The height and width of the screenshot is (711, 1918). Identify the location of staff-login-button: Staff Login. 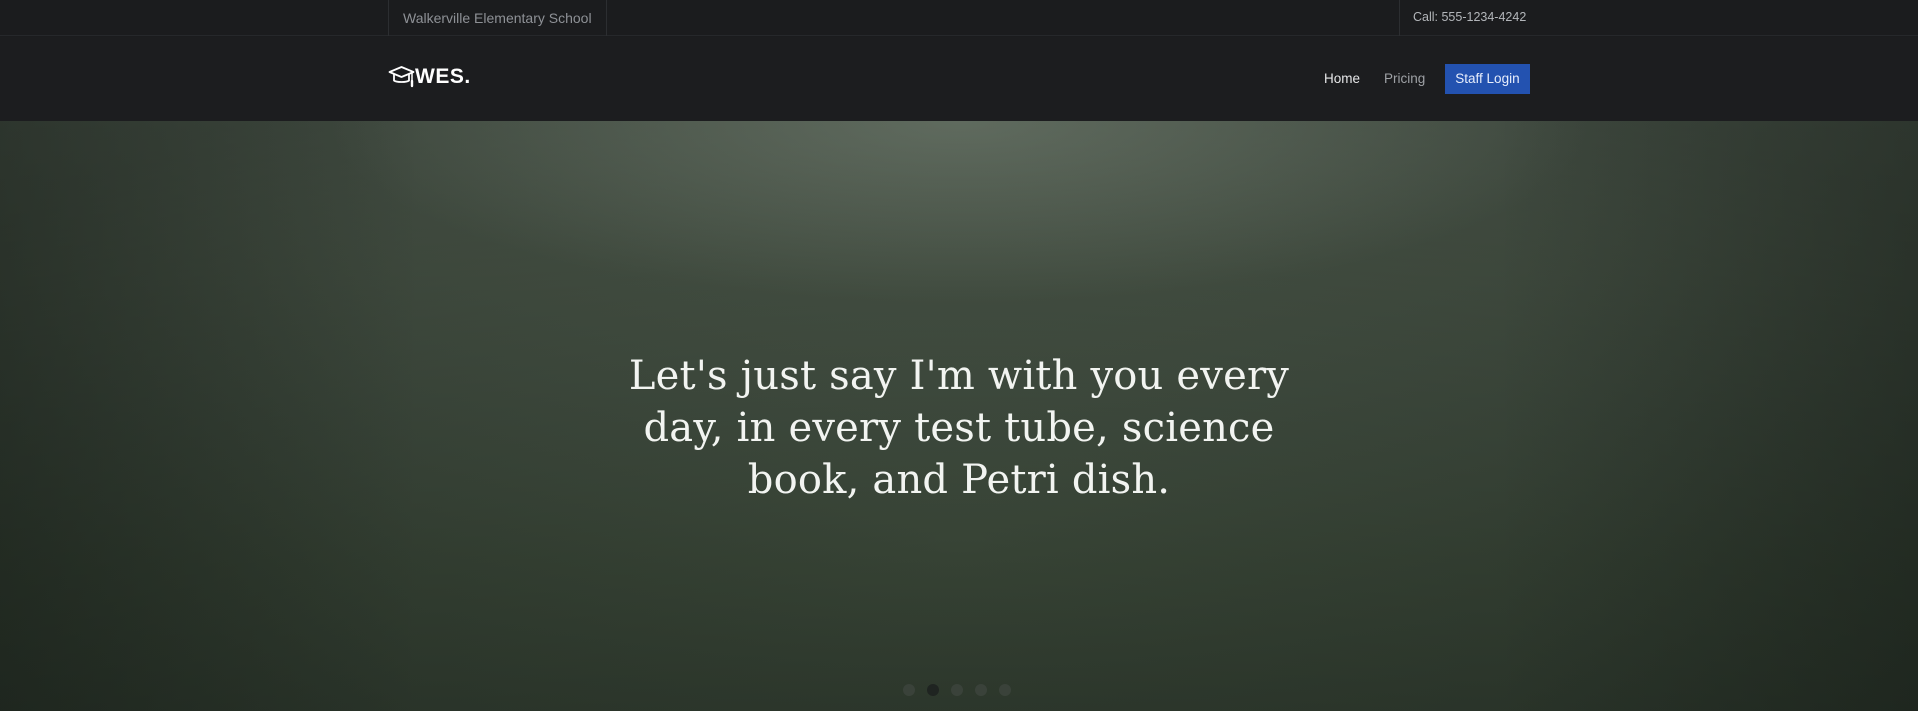
(1487, 79).